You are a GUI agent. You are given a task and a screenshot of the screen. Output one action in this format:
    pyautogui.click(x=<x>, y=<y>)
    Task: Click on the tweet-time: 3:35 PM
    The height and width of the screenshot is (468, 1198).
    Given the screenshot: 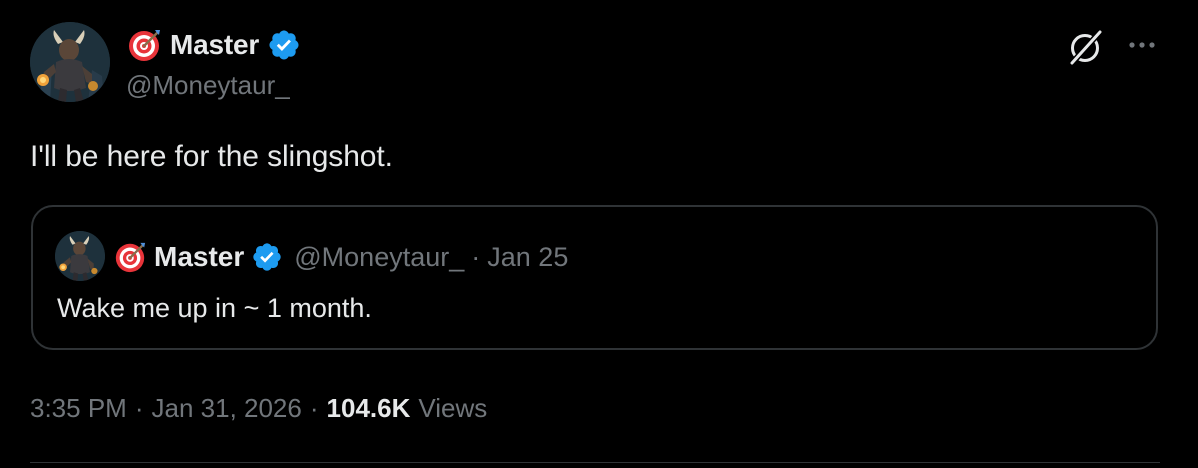 What is the action you would take?
    pyautogui.click(x=78, y=408)
    